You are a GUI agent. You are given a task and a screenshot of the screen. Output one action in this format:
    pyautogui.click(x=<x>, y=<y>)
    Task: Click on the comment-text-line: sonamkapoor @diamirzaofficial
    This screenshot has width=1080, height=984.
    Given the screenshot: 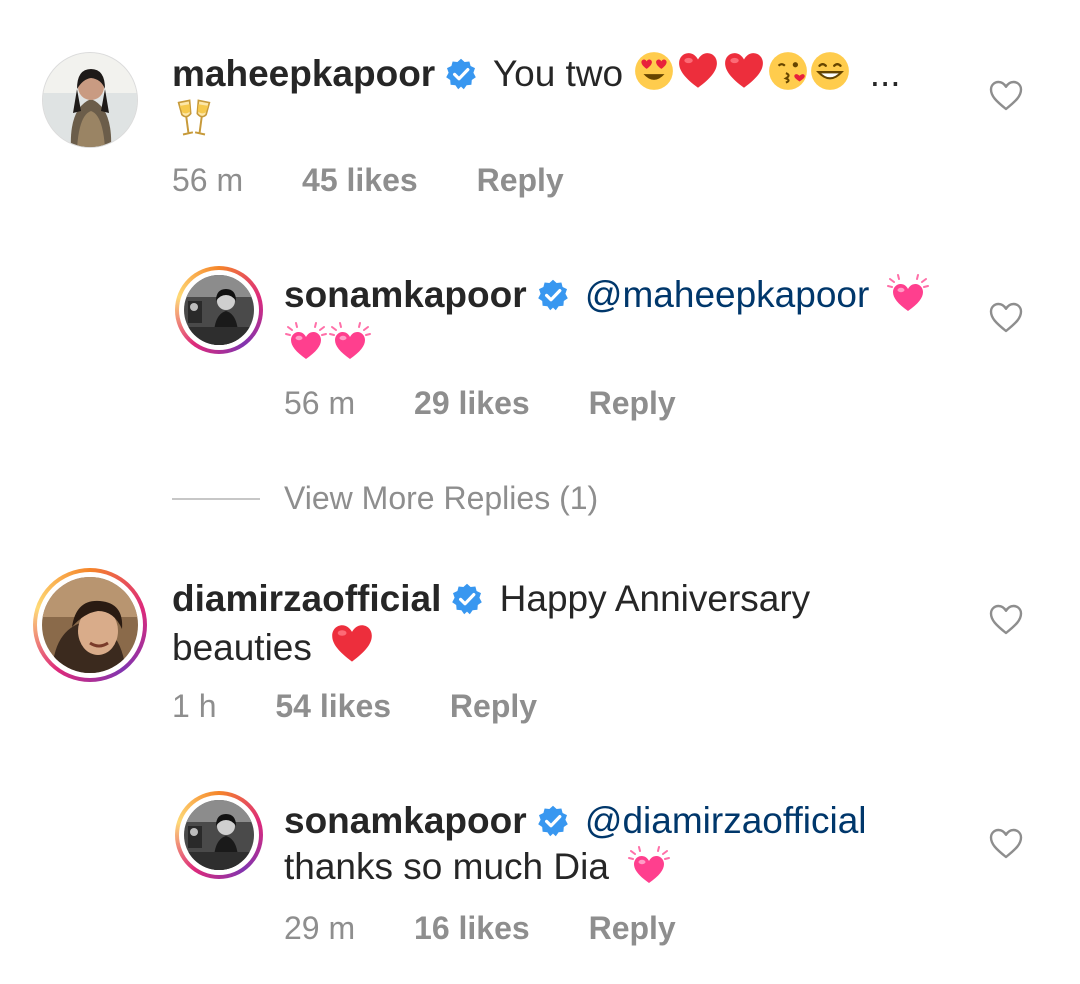 What is the action you would take?
    pyautogui.click(x=575, y=821)
    